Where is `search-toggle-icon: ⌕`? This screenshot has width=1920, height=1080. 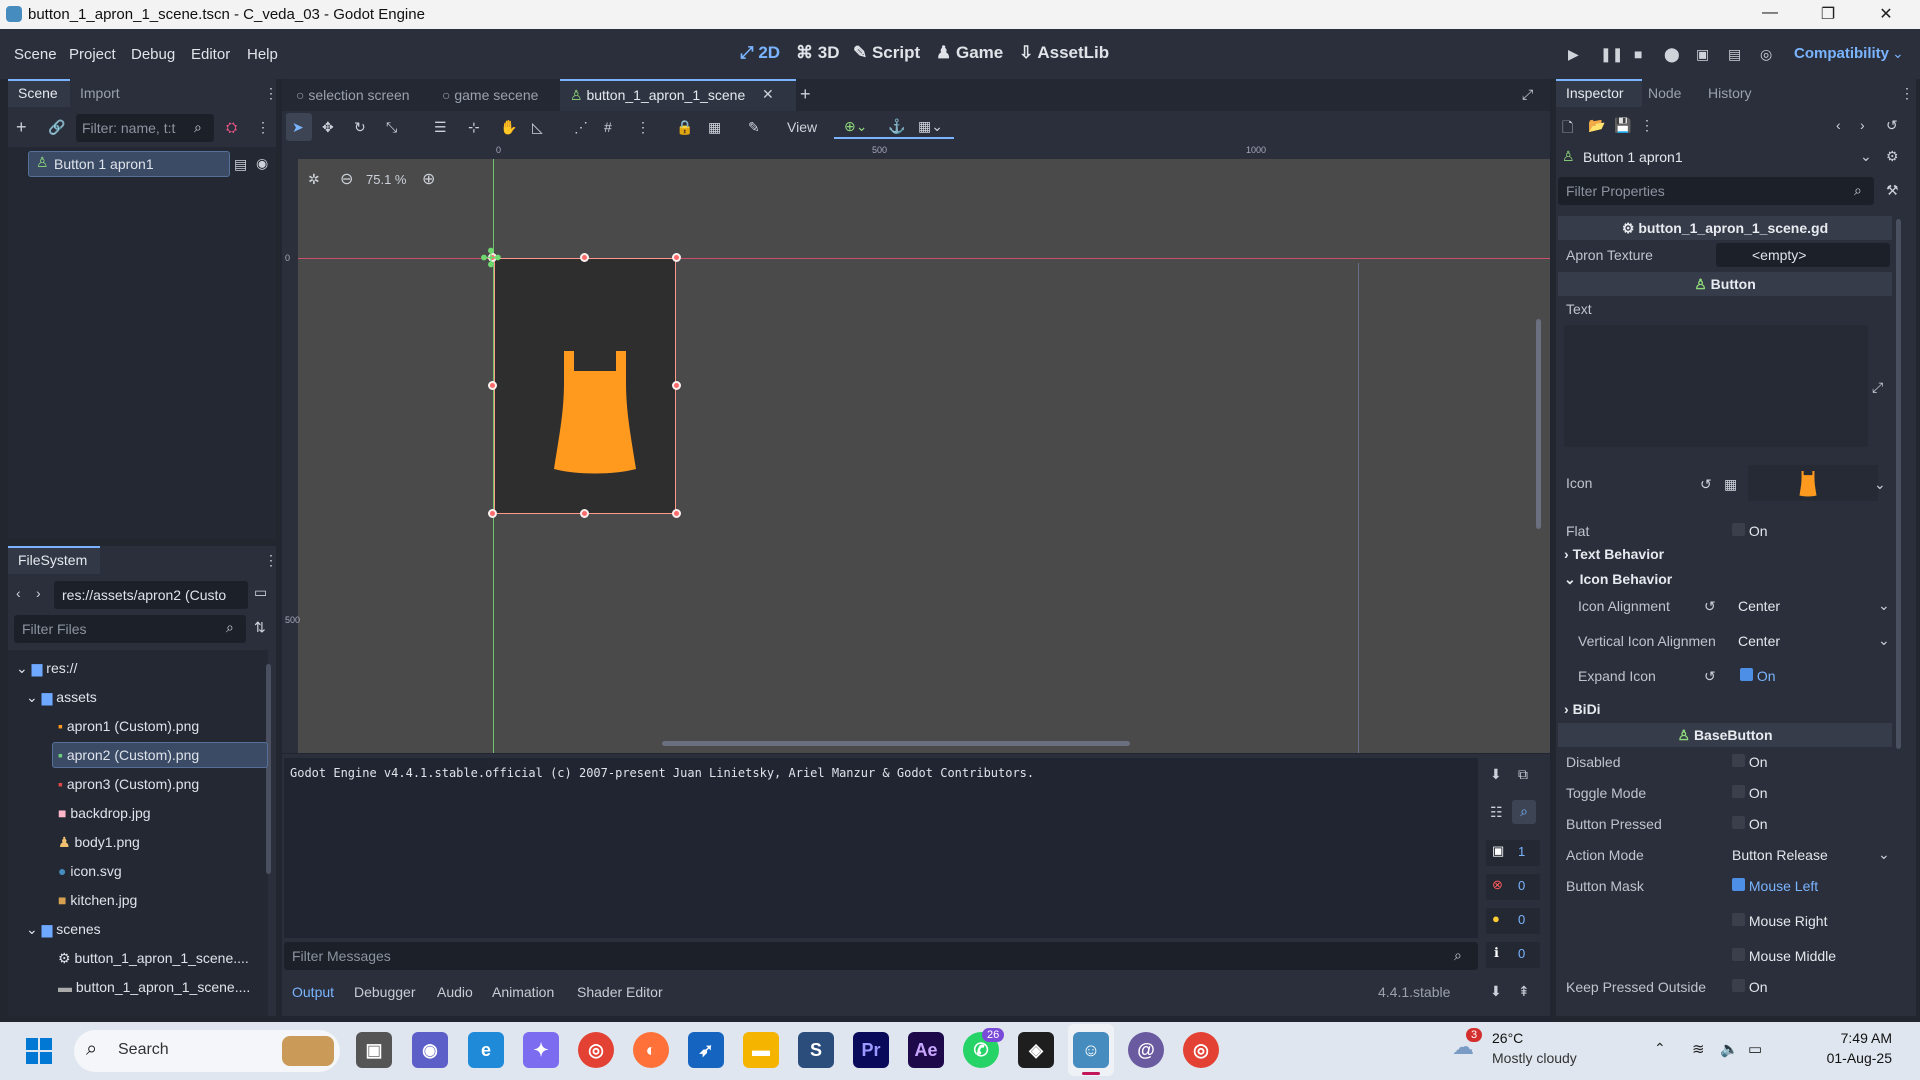
search-toggle-icon: ⌕ is located at coordinates (1524, 812).